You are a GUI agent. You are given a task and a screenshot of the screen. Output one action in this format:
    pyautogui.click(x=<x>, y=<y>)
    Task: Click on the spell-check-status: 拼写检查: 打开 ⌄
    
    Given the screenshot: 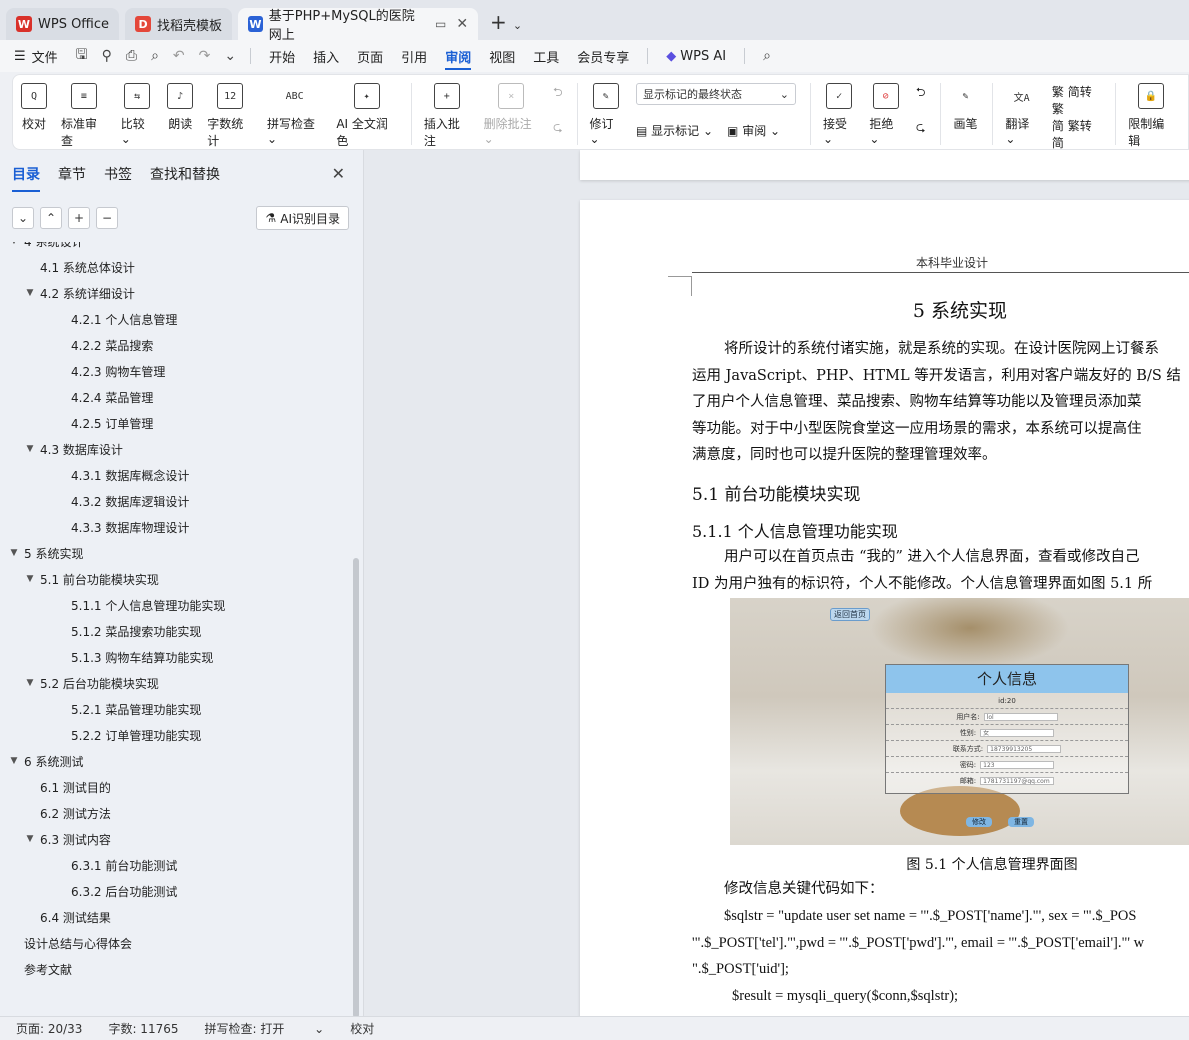 What is the action you would take?
    pyautogui.click(x=265, y=1028)
    